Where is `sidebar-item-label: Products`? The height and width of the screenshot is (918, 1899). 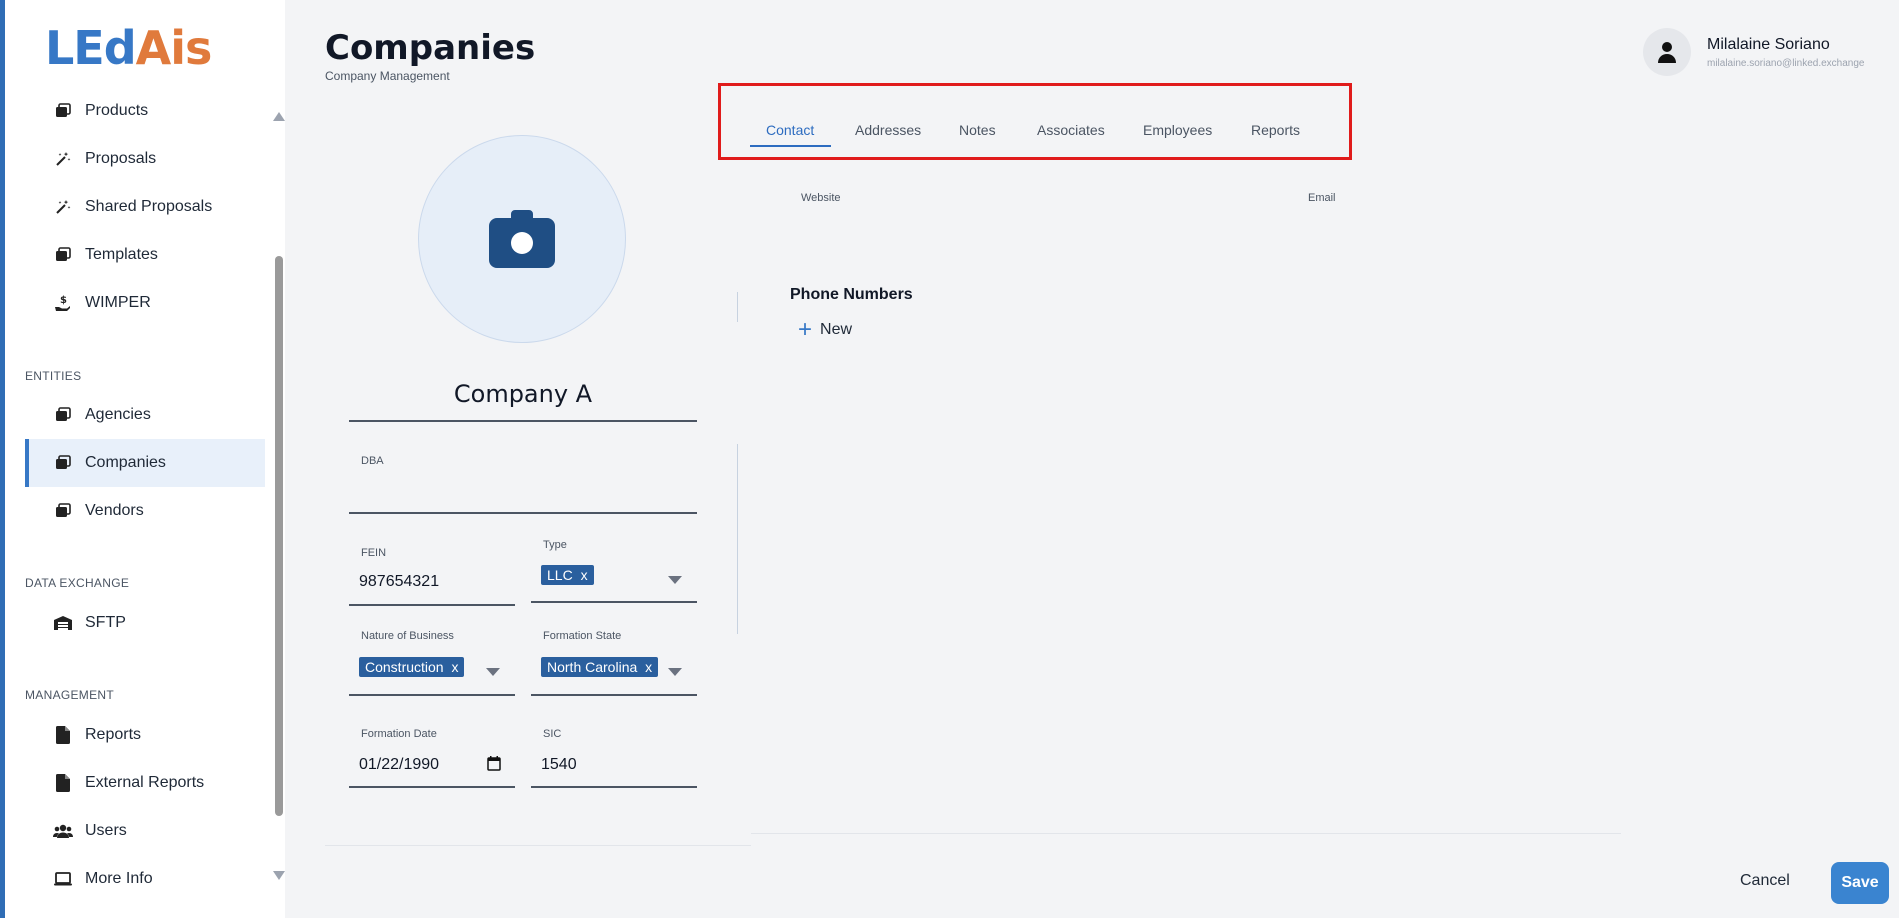
sidebar-item-label: Products is located at coordinates (117, 110).